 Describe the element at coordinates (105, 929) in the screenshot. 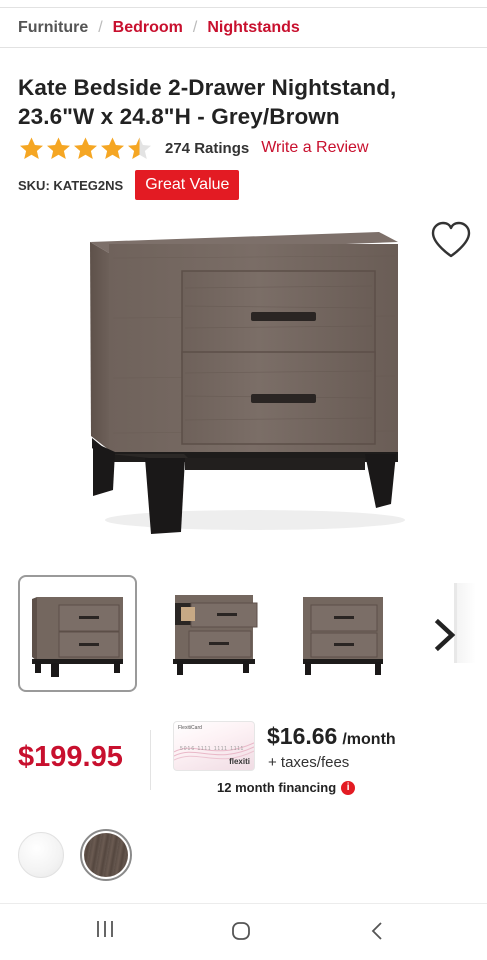

I see `recent-apps-icon` at that location.